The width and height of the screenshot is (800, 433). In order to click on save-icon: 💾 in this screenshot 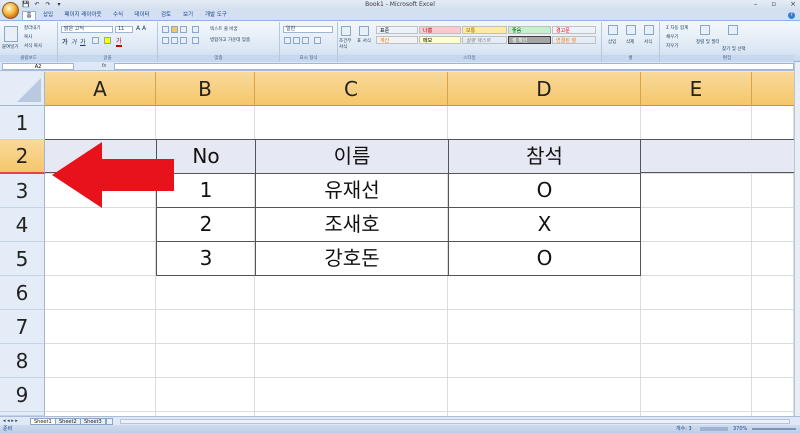, I will do `click(26, 5)`.